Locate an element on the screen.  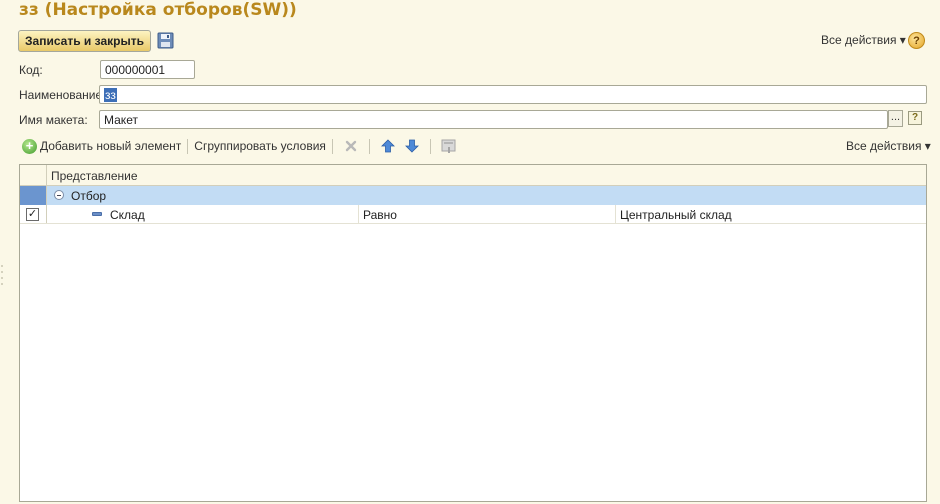
layout-name-label: Имя макета: is located at coordinates (53, 120).